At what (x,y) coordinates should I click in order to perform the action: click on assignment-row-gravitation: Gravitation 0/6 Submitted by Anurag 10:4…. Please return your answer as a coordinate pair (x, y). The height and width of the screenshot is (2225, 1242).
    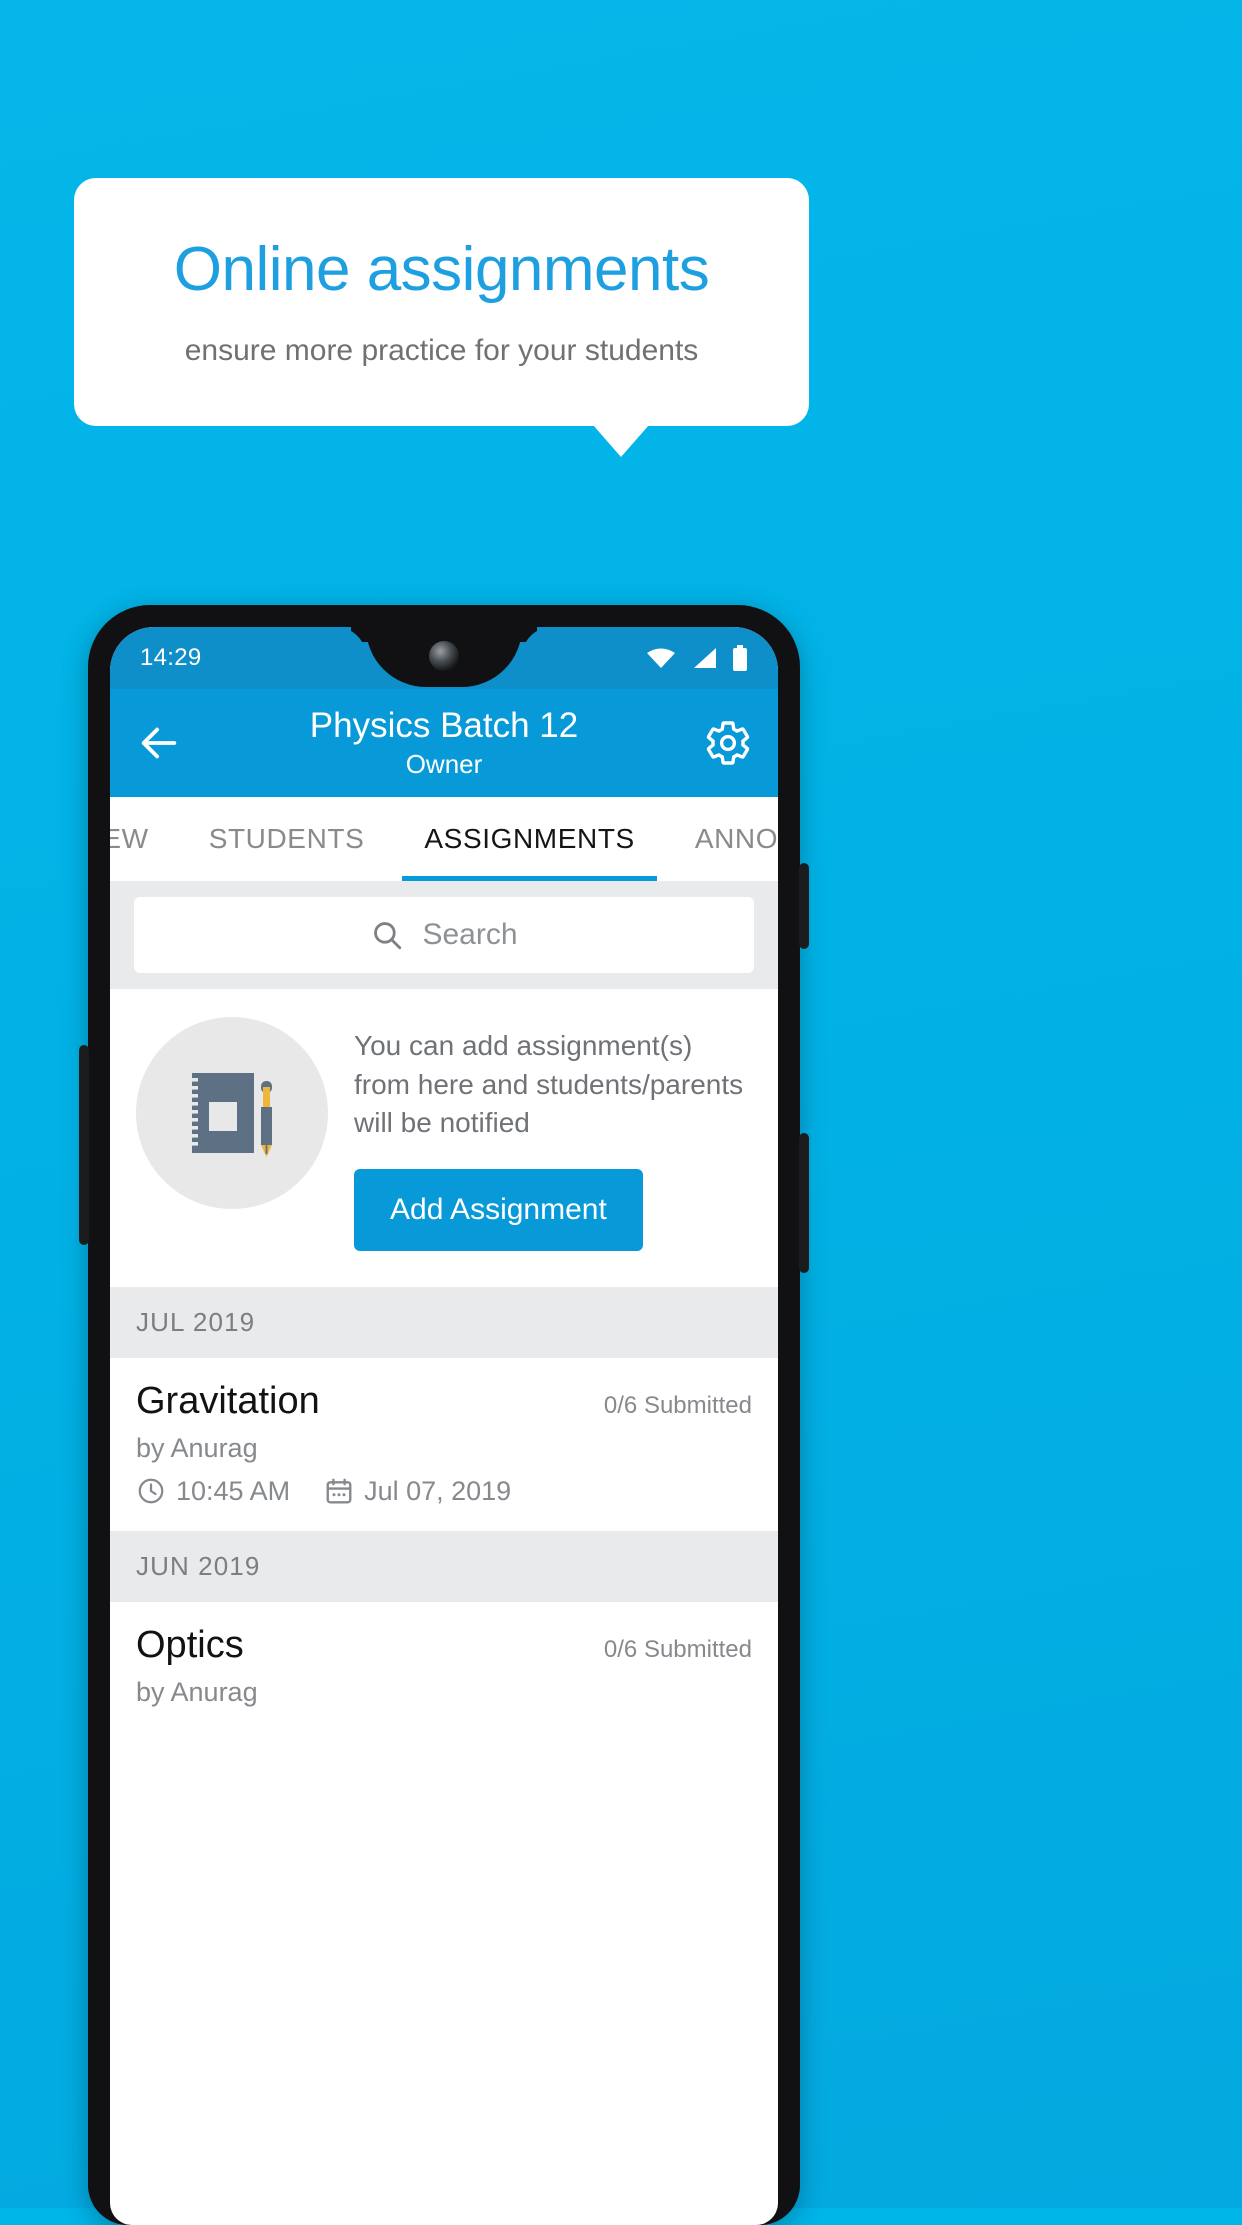
    Looking at the image, I should click on (444, 1444).